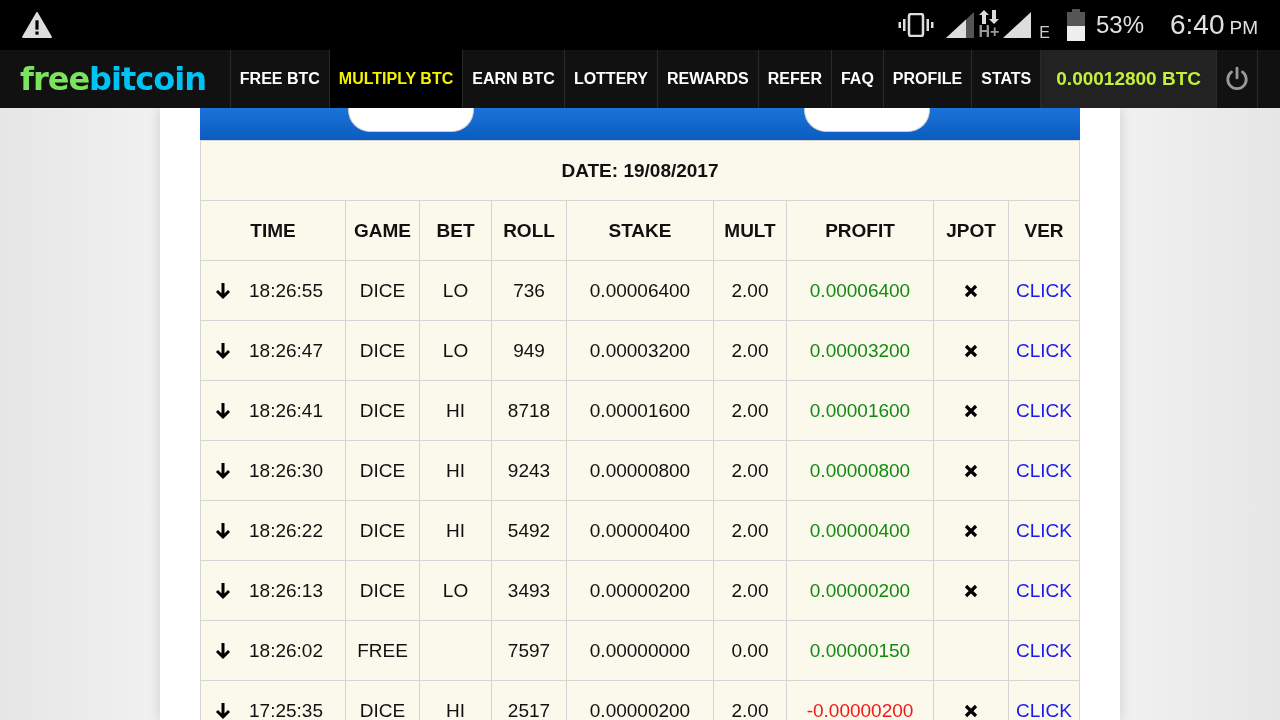  Describe the element at coordinates (640, 530) in the screenshot. I see `table-cell: 0.00000400` at that location.